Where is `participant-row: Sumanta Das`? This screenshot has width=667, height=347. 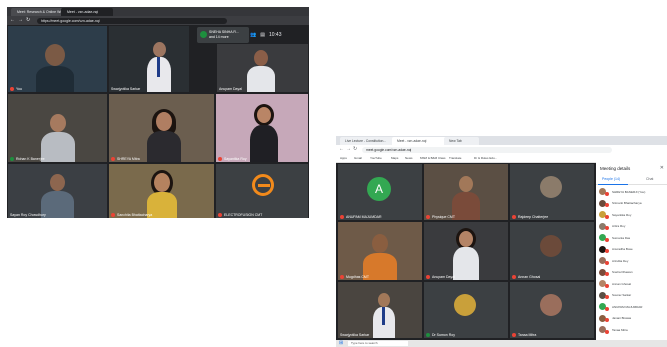
participant-row: Sumanta Das is located at coordinates (632, 237).